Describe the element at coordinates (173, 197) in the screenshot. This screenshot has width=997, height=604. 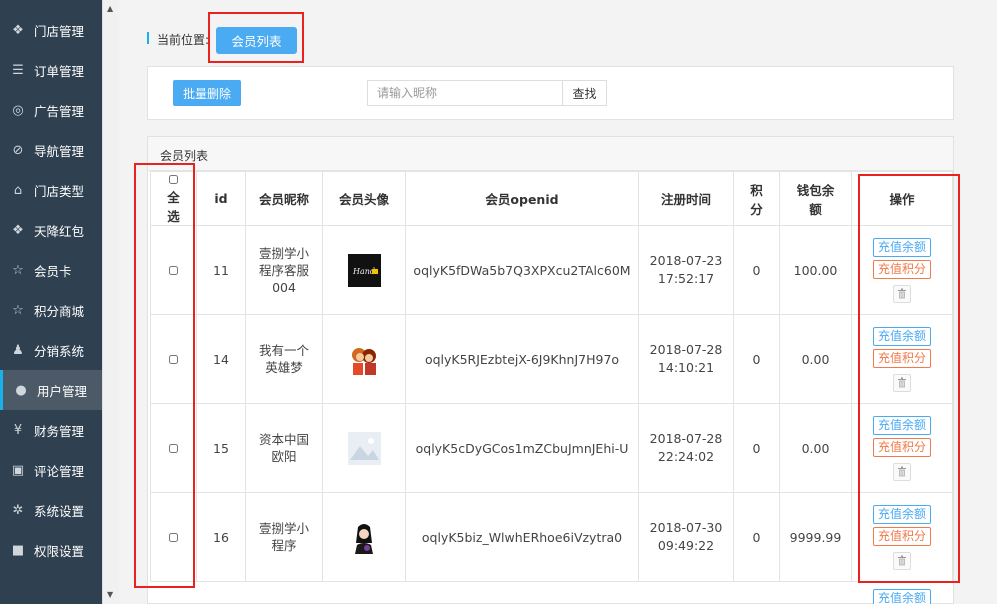
I see `select-all-label-1: 全` at that location.